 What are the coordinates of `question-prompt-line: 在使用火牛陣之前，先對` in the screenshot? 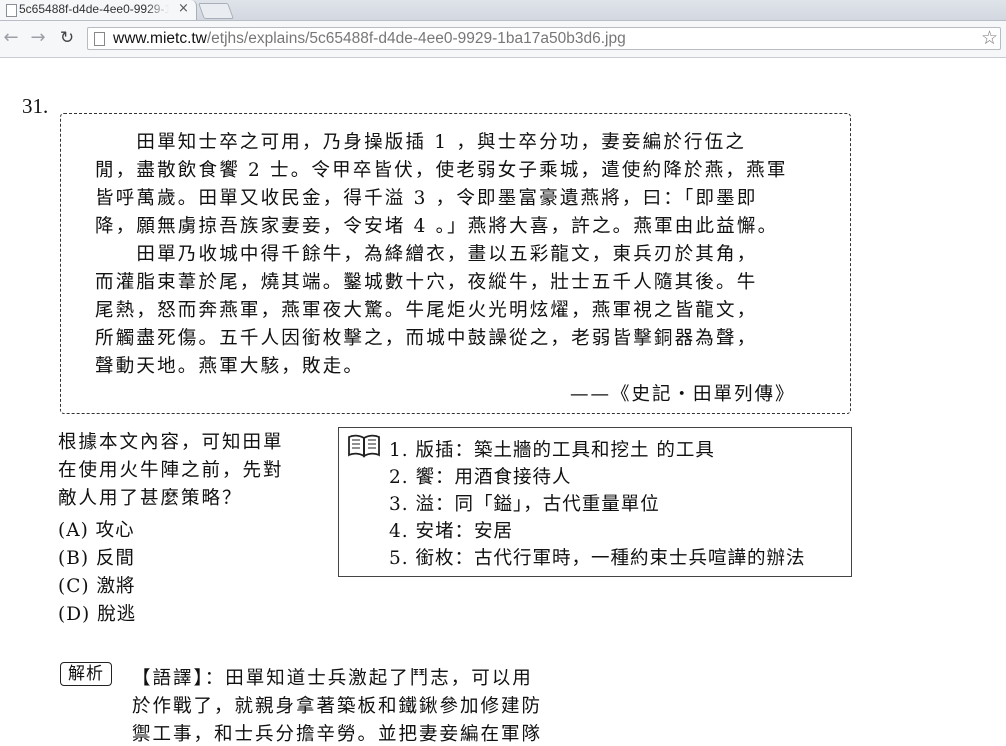 It's located at (171, 470).